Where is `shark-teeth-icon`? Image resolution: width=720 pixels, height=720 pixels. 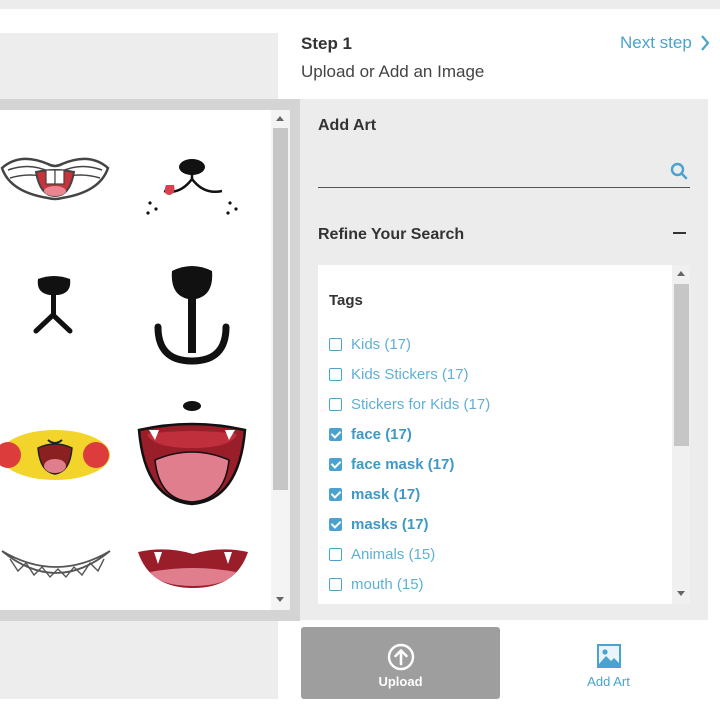
shark-teeth-icon is located at coordinates (56, 567).